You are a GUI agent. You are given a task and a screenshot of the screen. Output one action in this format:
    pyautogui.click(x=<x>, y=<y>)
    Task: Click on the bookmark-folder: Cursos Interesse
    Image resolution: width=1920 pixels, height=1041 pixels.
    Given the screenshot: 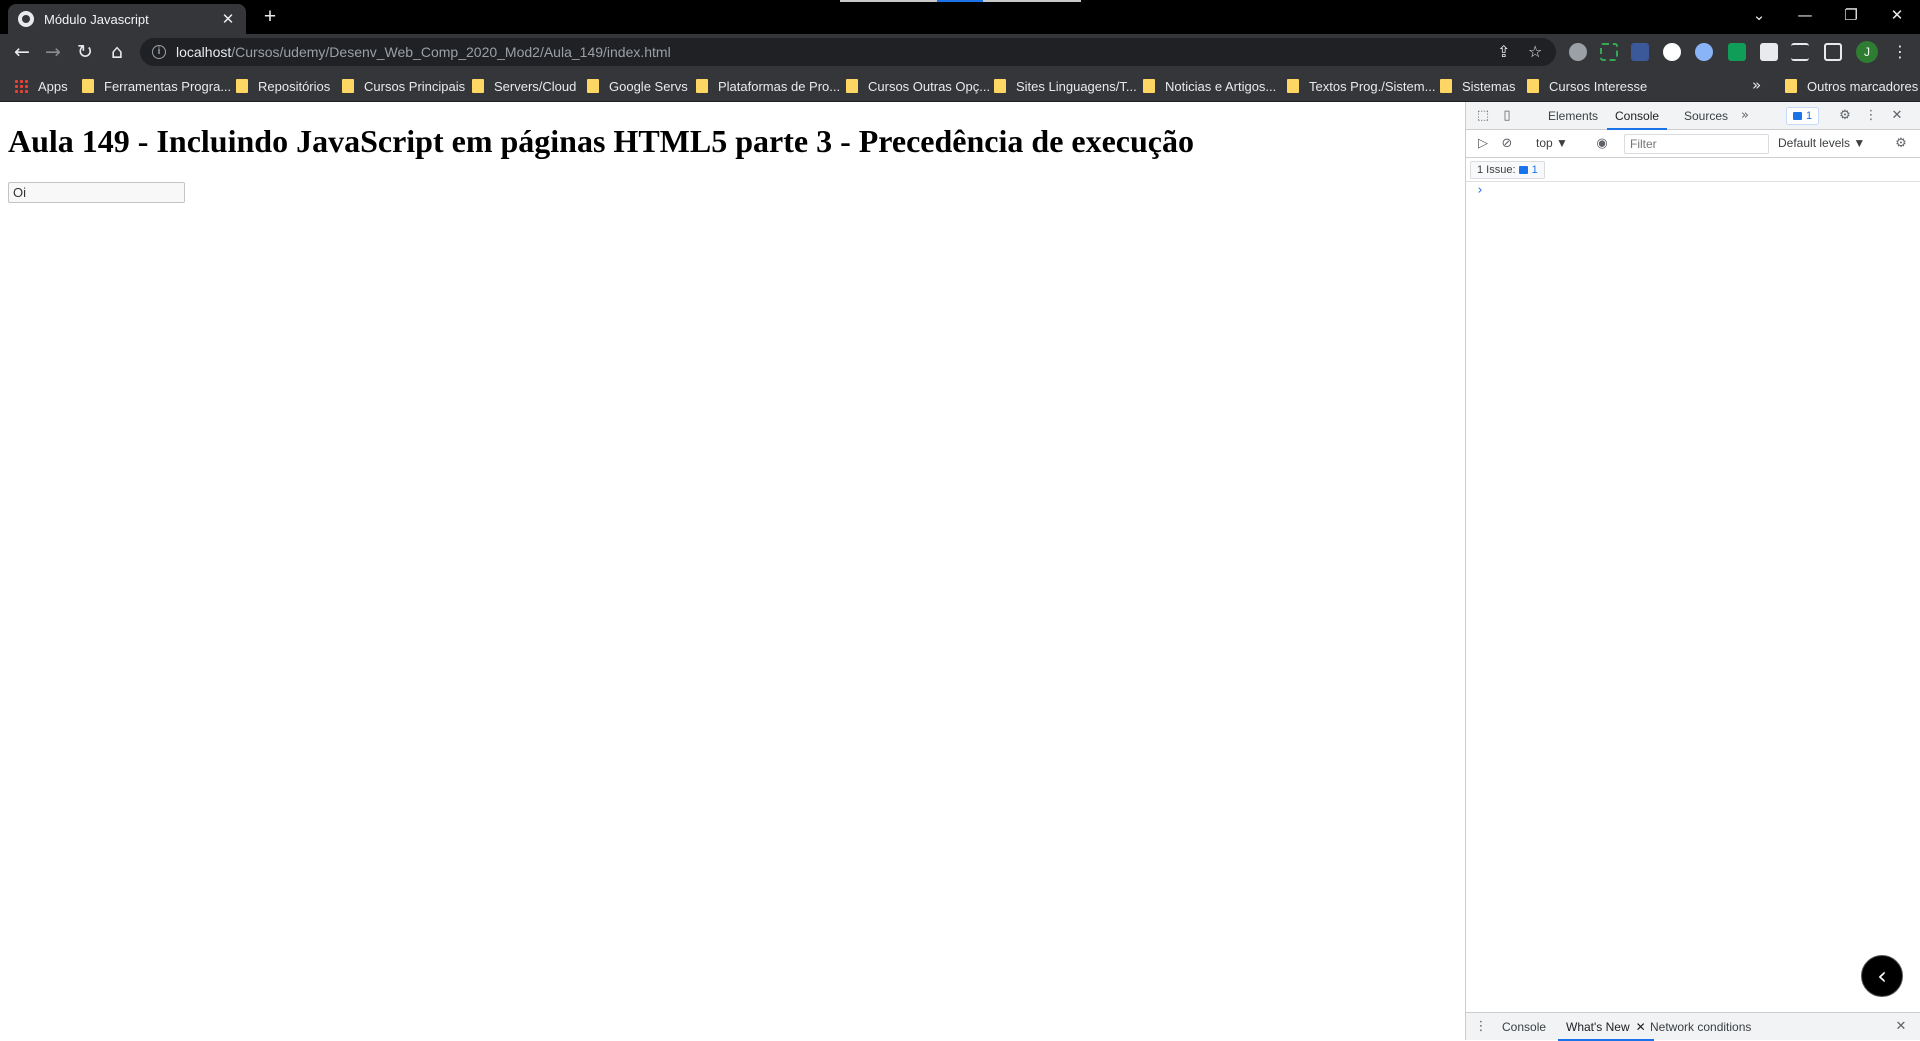 What is the action you would take?
    pyautogui.click(x=1587, y=86)
    